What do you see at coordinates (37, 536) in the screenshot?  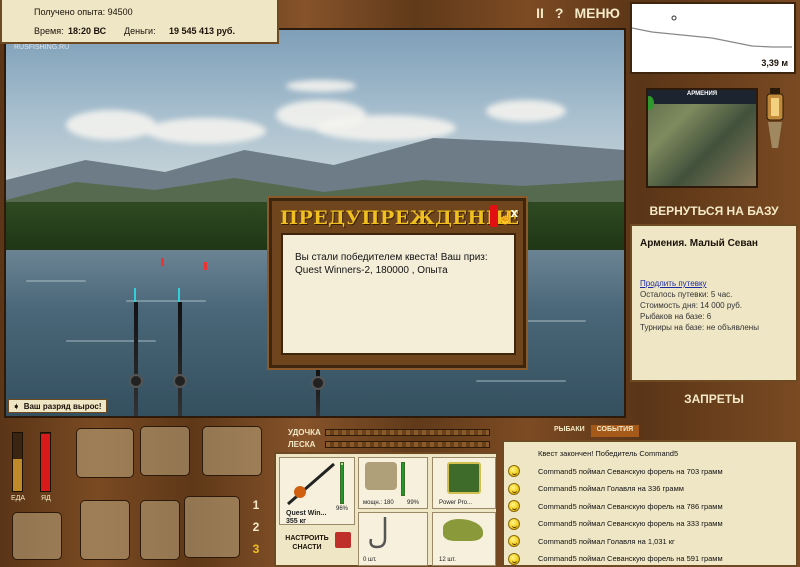 I see `bait-bucket-icon` at bounding box center [37, 536].